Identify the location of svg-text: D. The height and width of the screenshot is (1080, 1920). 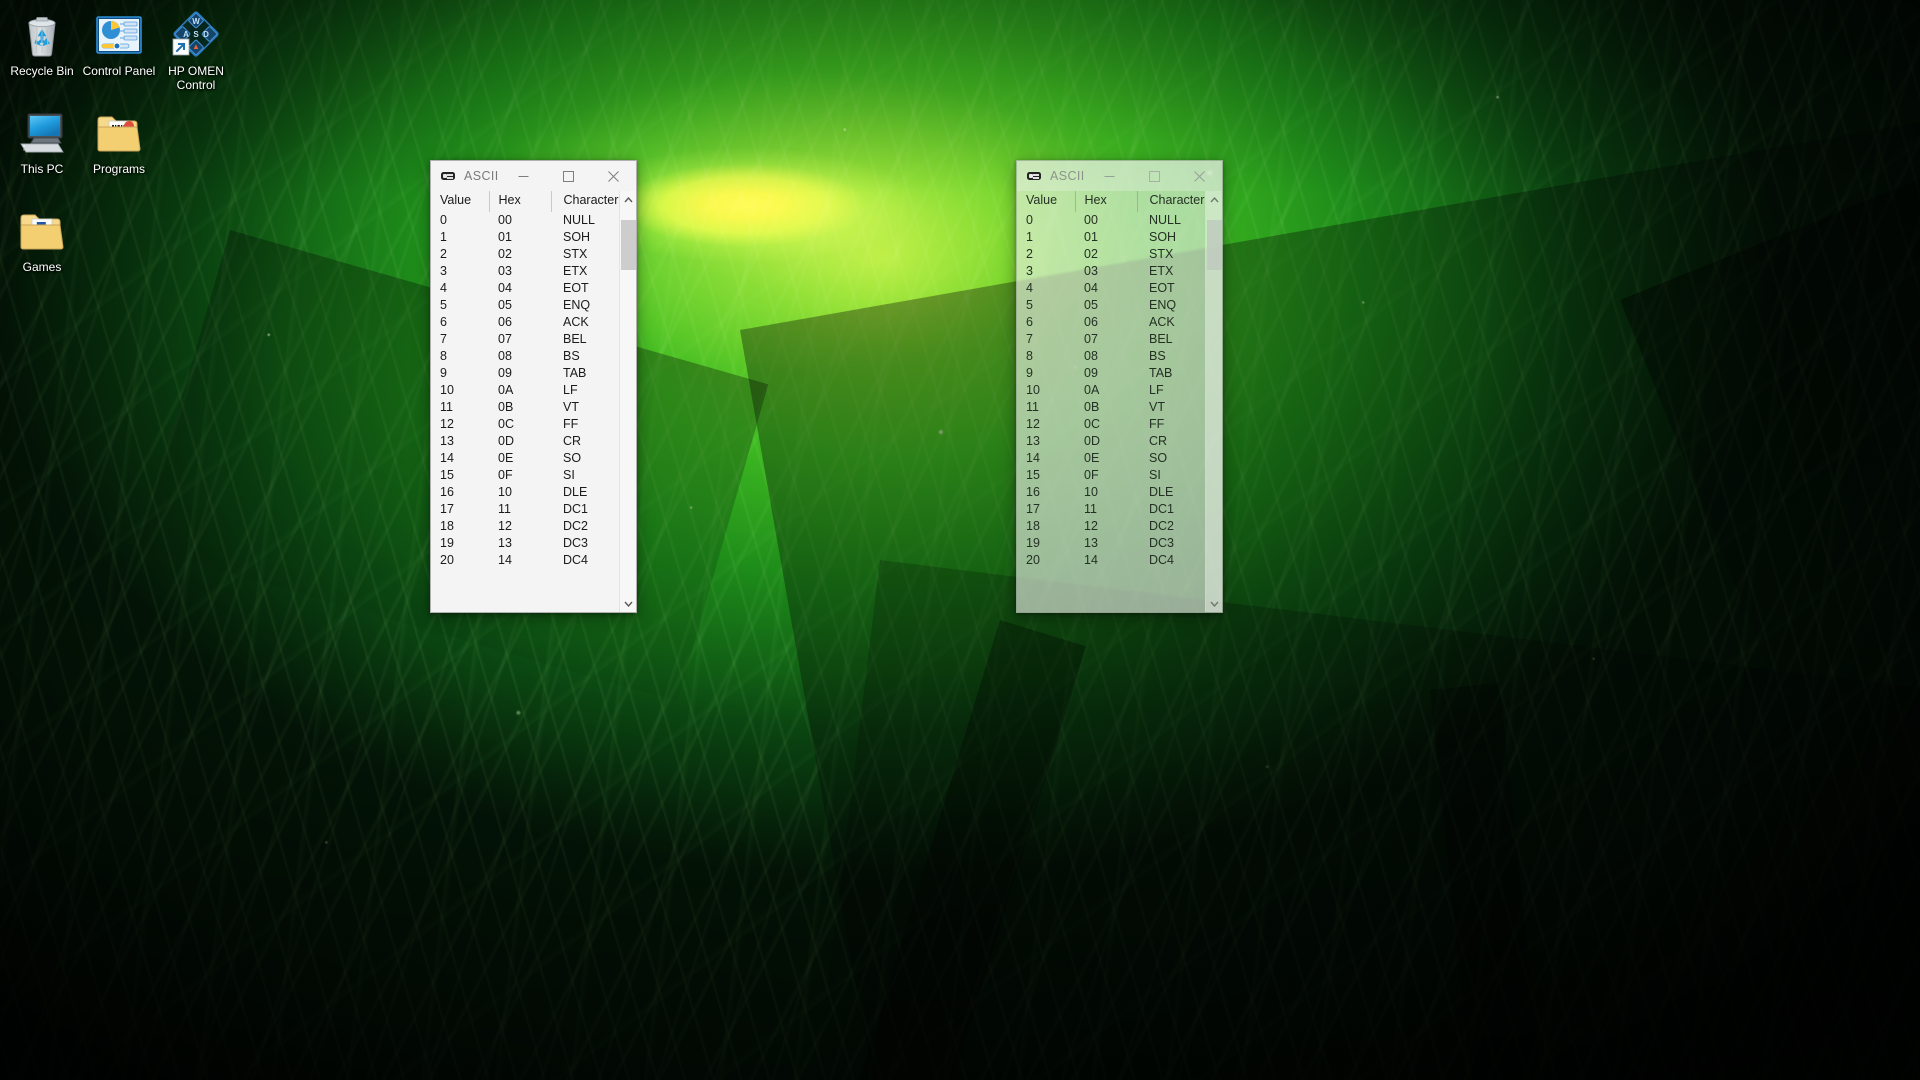
(206, 34).